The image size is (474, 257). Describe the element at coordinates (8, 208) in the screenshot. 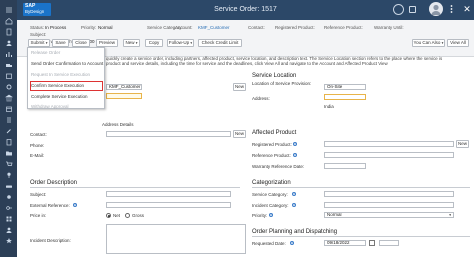

I see `key-icon` at that location.